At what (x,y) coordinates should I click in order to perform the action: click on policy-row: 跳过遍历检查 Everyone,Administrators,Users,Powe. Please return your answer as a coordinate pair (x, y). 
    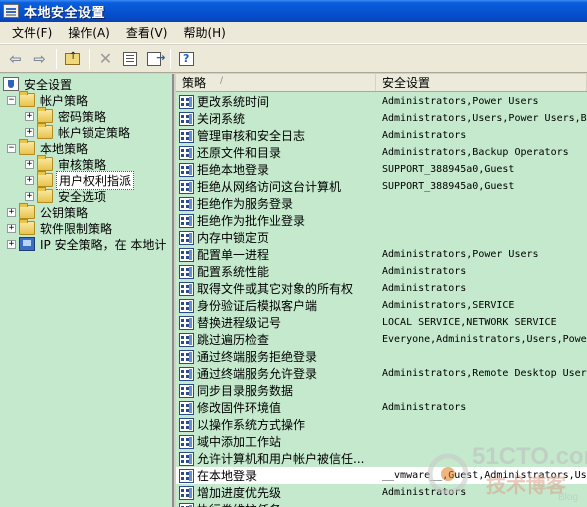
    Looking at the image, I should click on (381, 339).